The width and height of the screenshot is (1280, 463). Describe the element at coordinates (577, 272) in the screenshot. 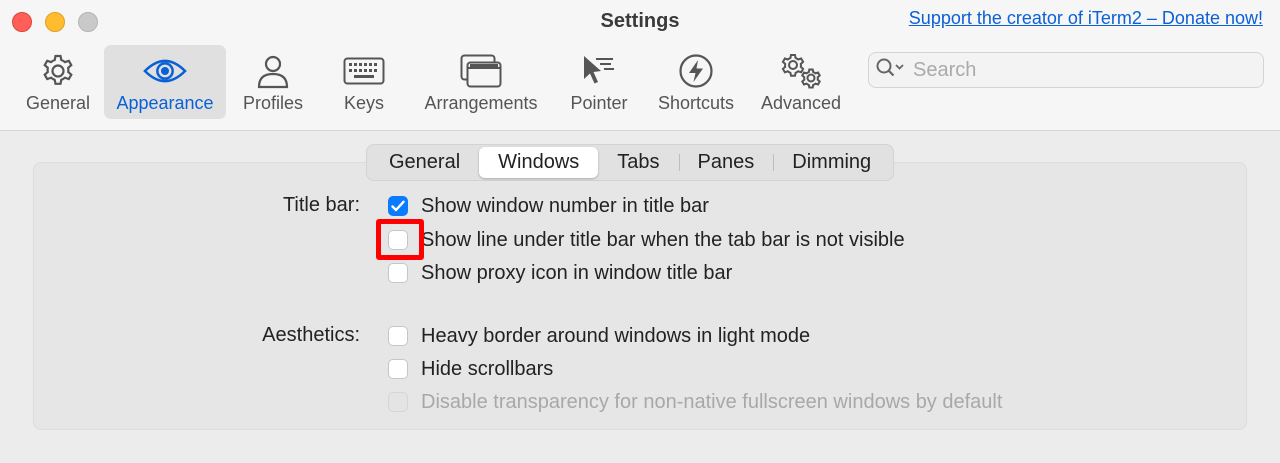

I see `show-proxy-icon-label: Show proxy icon in window title bar` at that location.